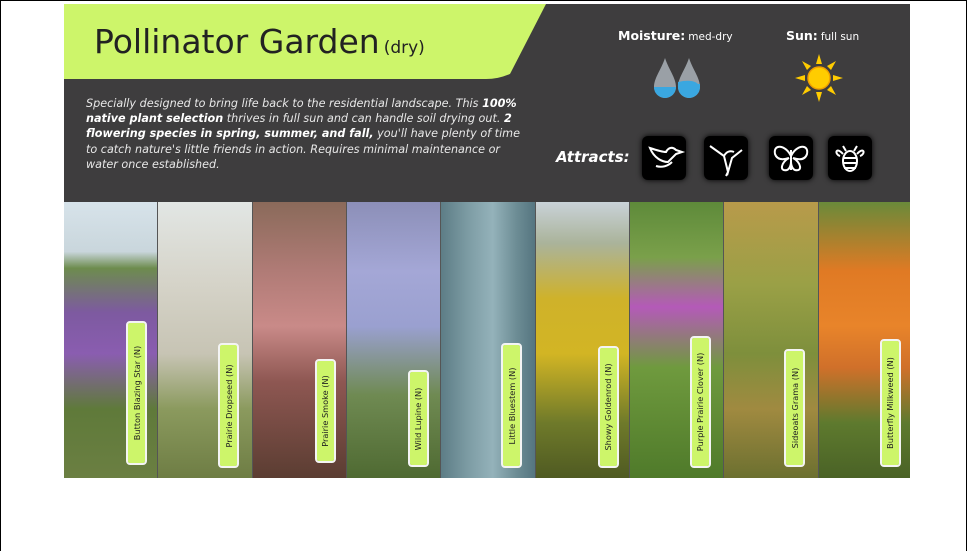 The image size is (967, 552). Describe the element at coordinates (726, 158) in the screenshot. I see `hummingbird-icon` at that location.